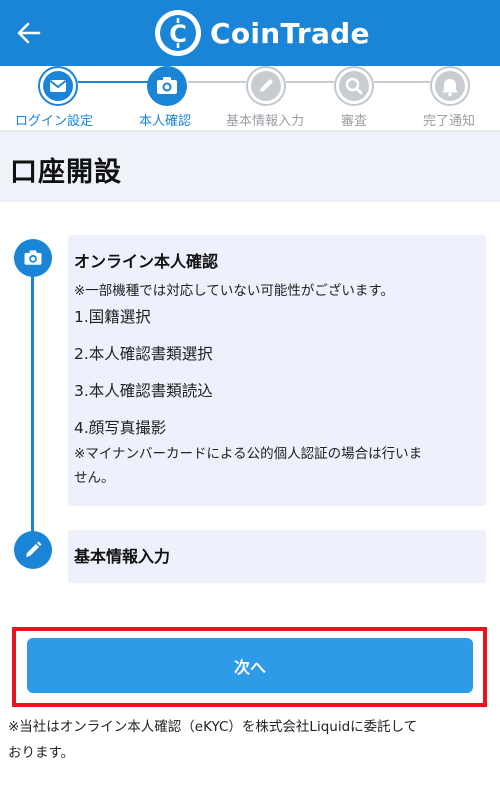 The height and width of the screenshot is (808, 500). What do you see at coordinates (290, 33) in the screenshot?
I see `brand-name: CoinTrade` at bounding box center [290, 33].